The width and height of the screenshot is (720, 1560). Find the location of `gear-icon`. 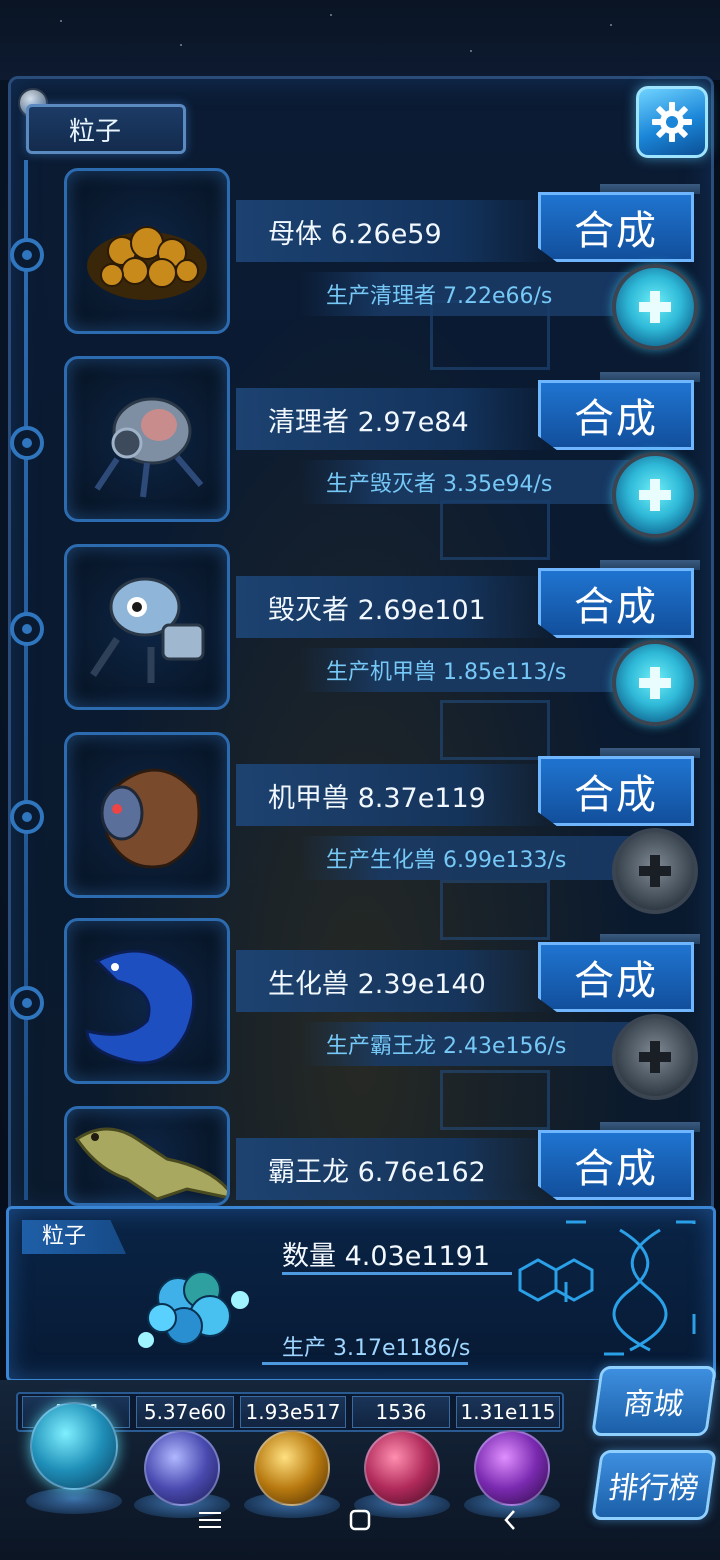

gear-icon is located at coordinates (672, 122).